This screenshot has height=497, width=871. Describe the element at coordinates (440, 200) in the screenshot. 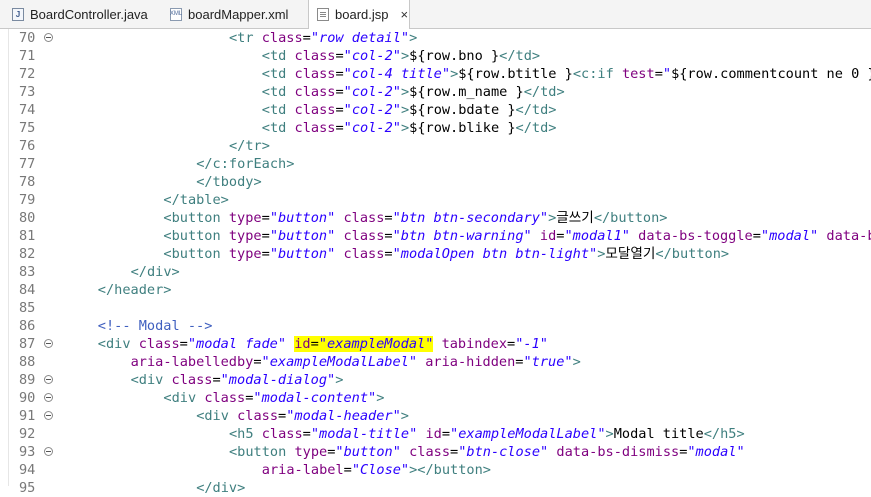

I see `code-line: 79 </table>` at that location.